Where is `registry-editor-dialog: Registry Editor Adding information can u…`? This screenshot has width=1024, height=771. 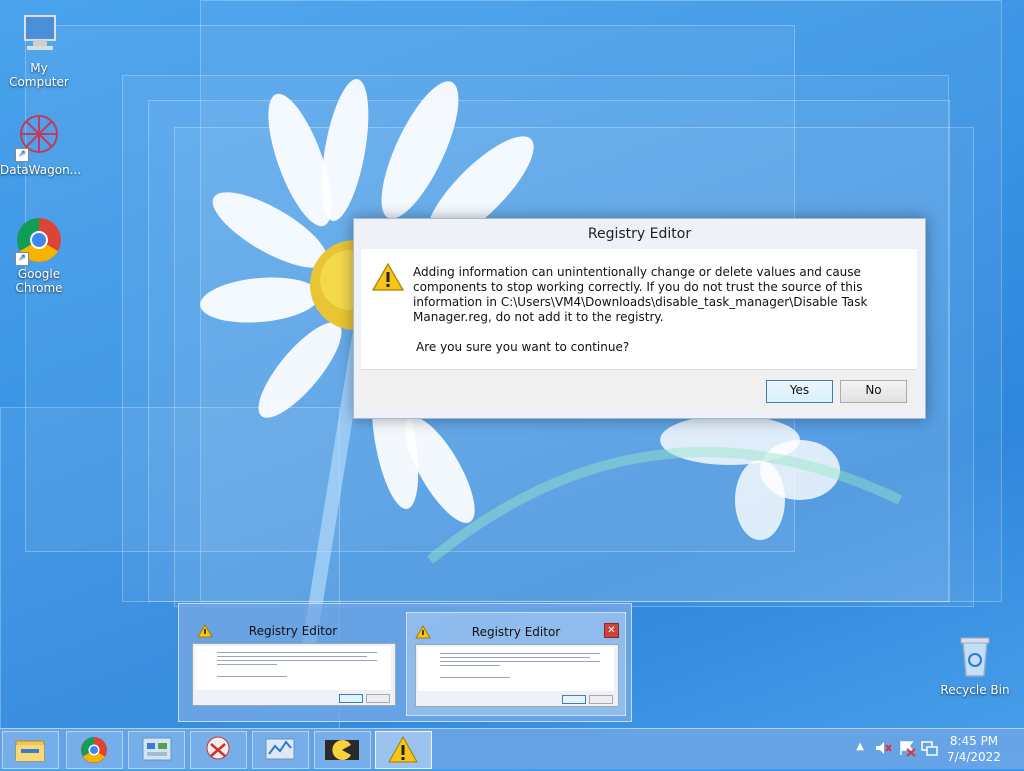
registry-editor-dialog: Registry Editor Adding information can u… is located at coordinates (639, 318).